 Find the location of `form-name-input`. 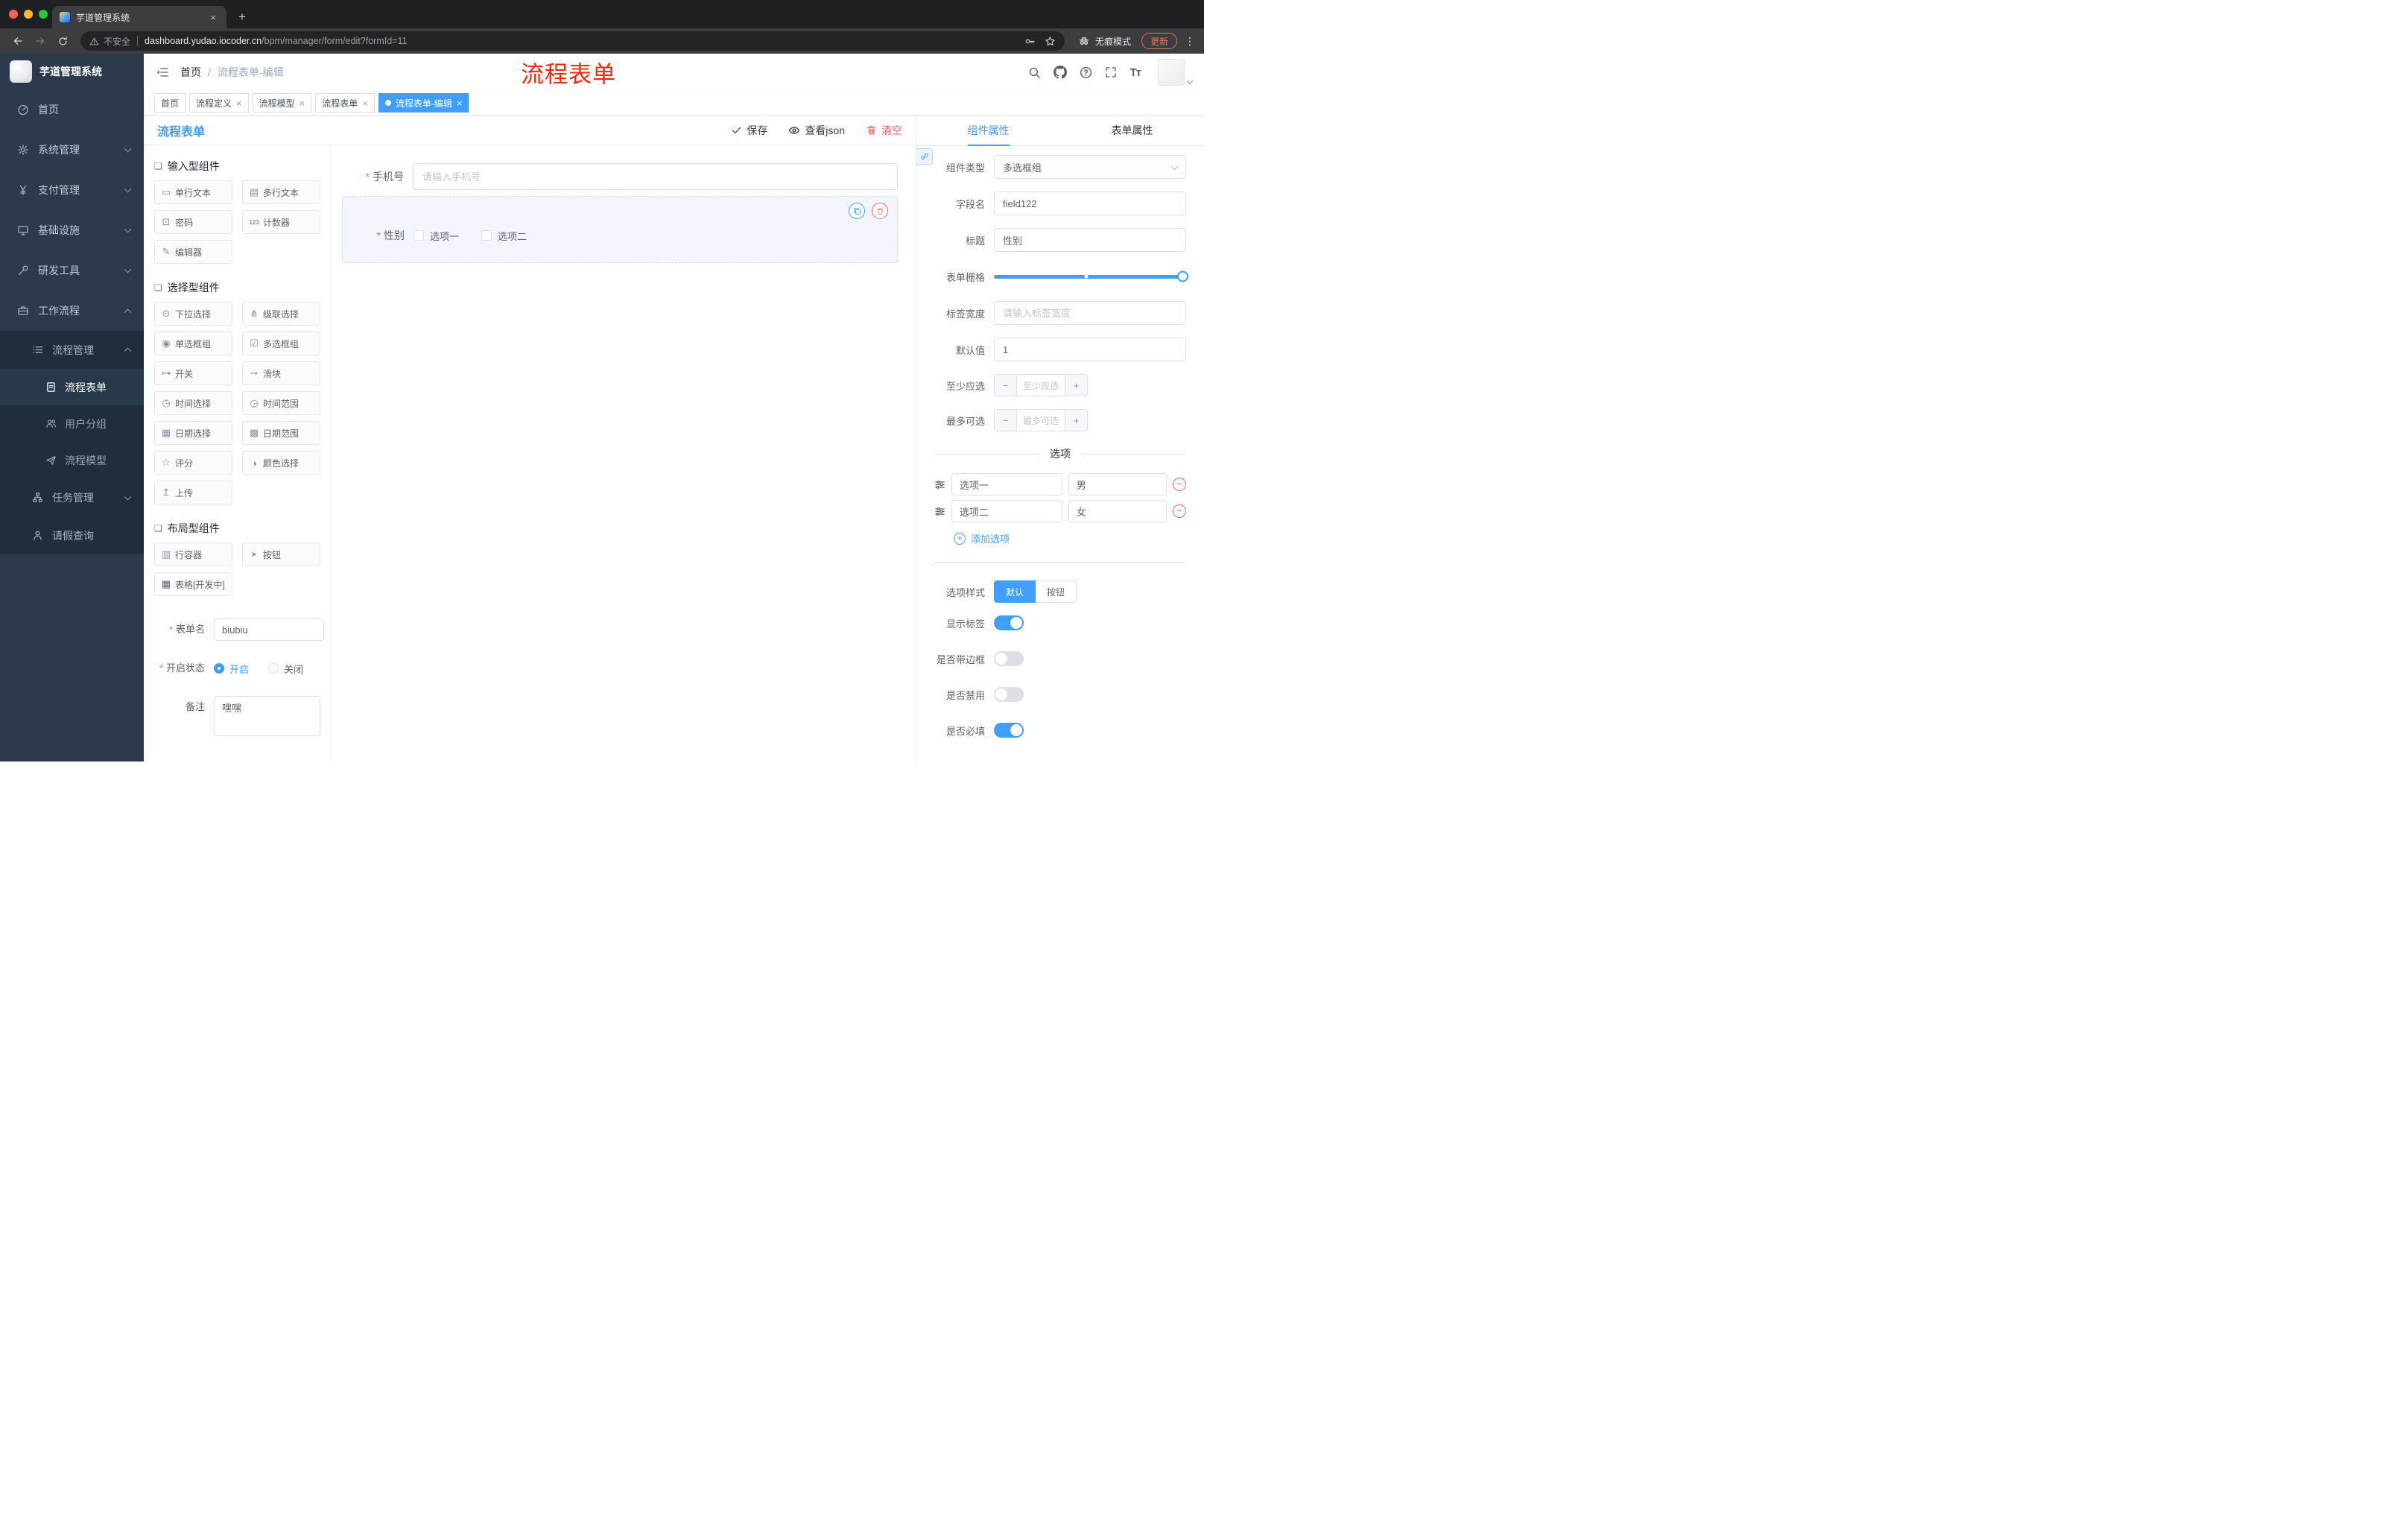

form-name-input is located at coordinates (269, 629).